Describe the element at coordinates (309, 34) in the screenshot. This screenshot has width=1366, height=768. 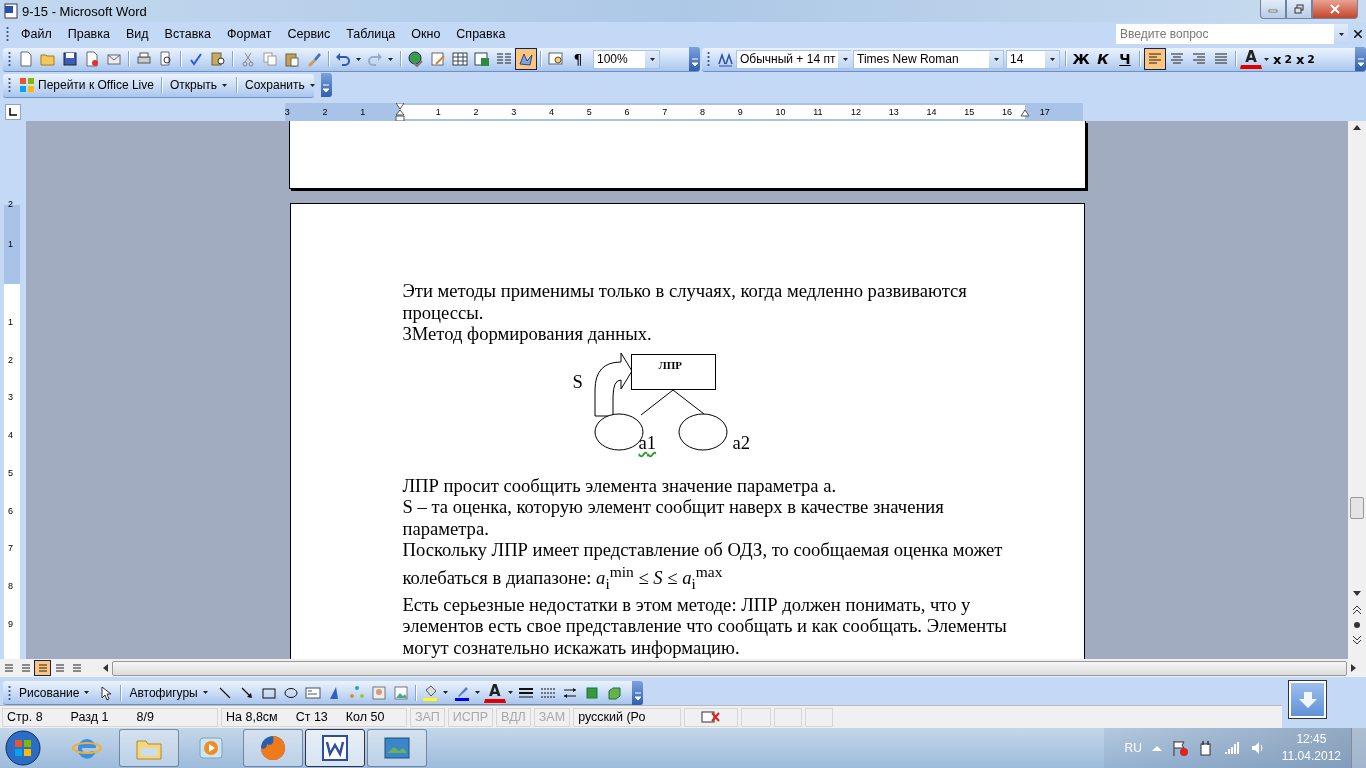
I see `menu-item: Сервис` at that location.